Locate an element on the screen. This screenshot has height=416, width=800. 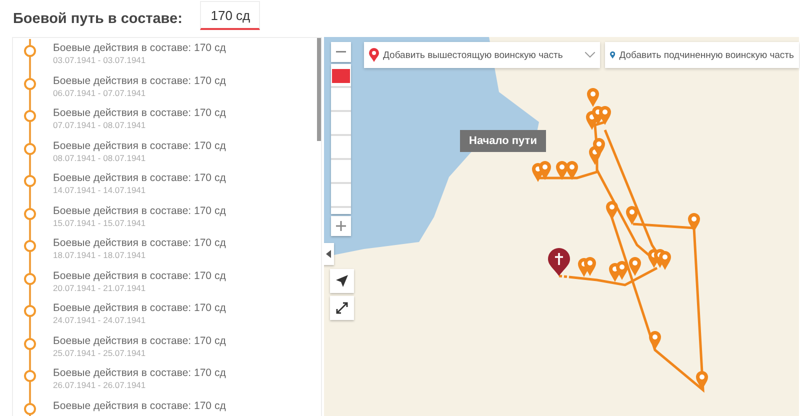
collapse-button is located at coordinates (329, 254).